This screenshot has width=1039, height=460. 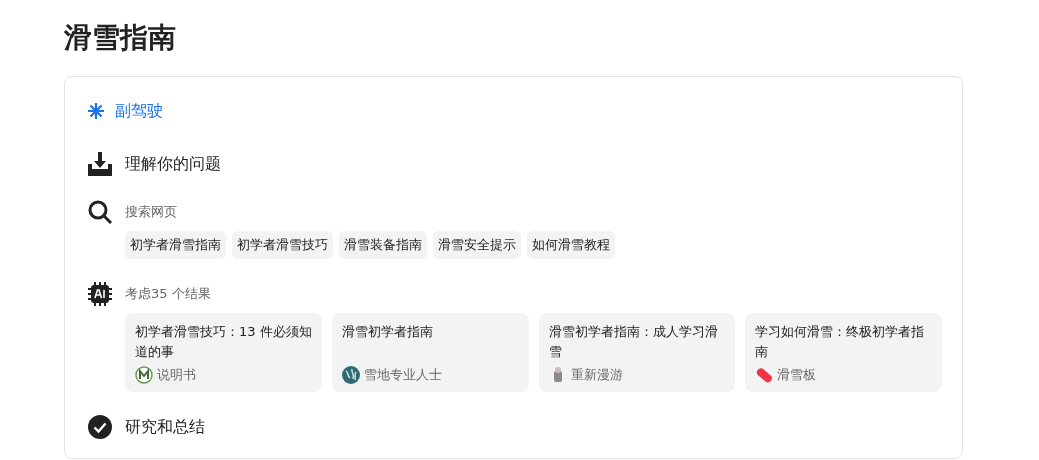 I want to click on query-chip: 如何滑雪教程, so click(x=571, y=245).